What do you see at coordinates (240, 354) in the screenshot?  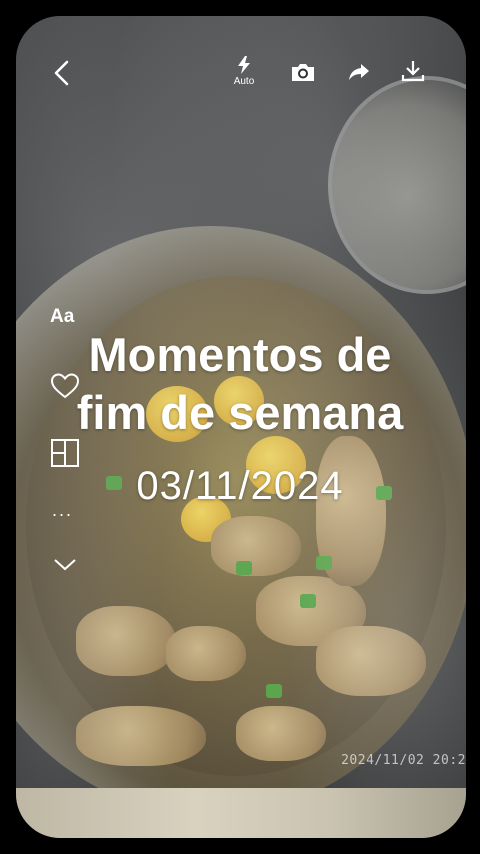 I see `title-line-1: Momentos de` at bounding box center [240, 354].